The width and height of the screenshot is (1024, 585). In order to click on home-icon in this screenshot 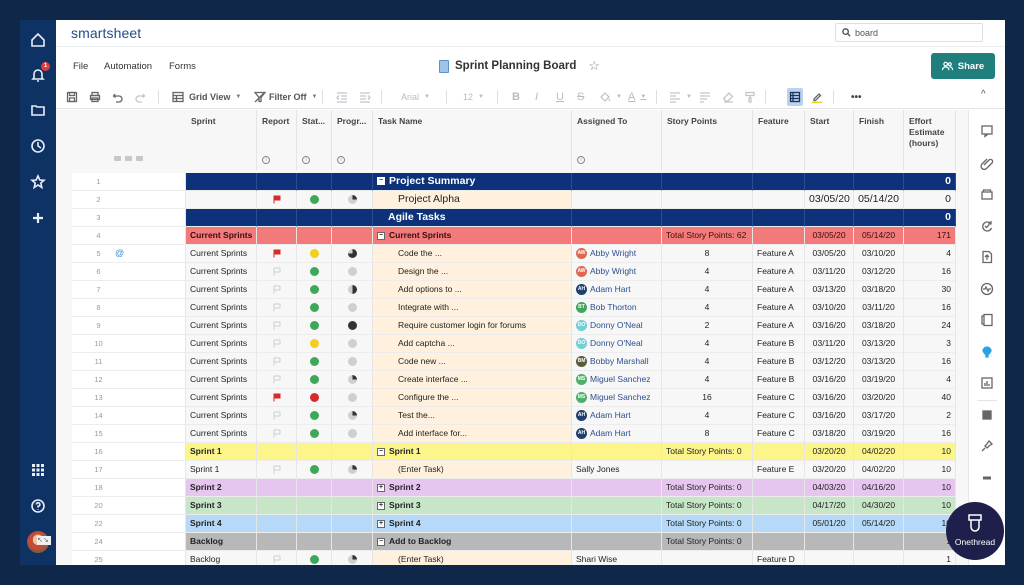, I will do `click(38, 40)`.